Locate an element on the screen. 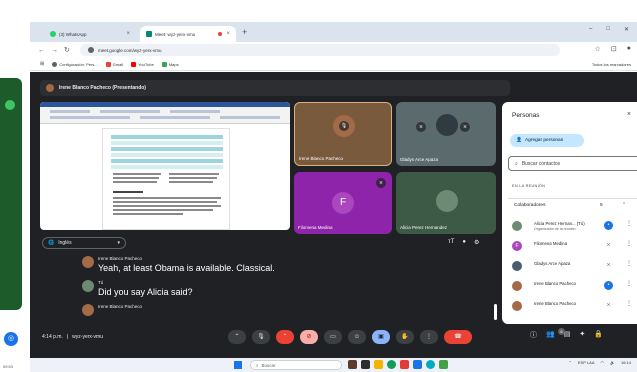 This screenshot has width=637, height=372. close-window-button: ✕ is located at coordinates (626, 29).